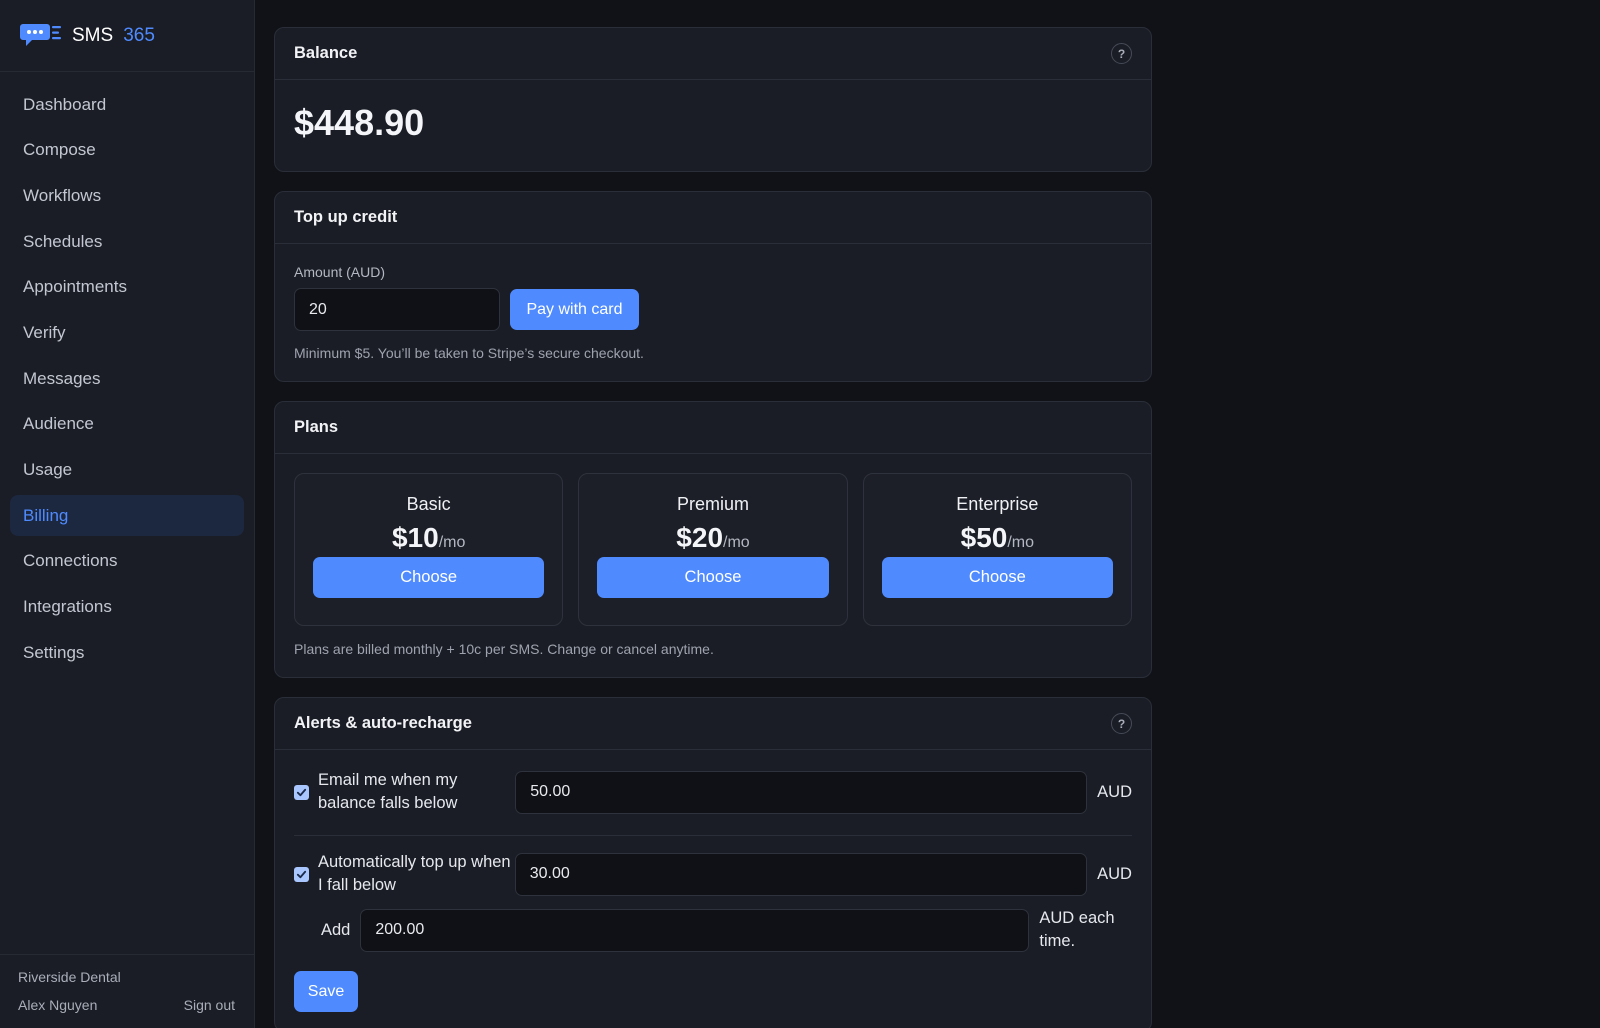  Describe the element at coordinates (127, 652) in the screenshot. I see `sidebar-item-settings: Settings` at that location.